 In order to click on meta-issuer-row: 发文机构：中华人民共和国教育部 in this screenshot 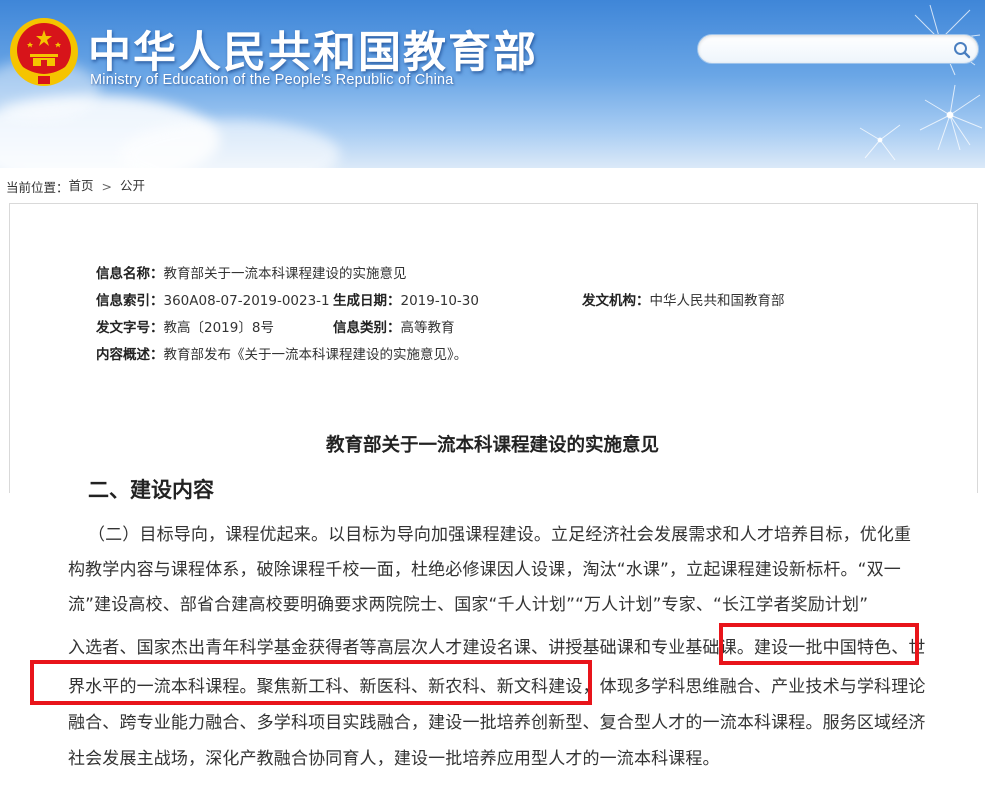, I will do `click(683, 299)`.